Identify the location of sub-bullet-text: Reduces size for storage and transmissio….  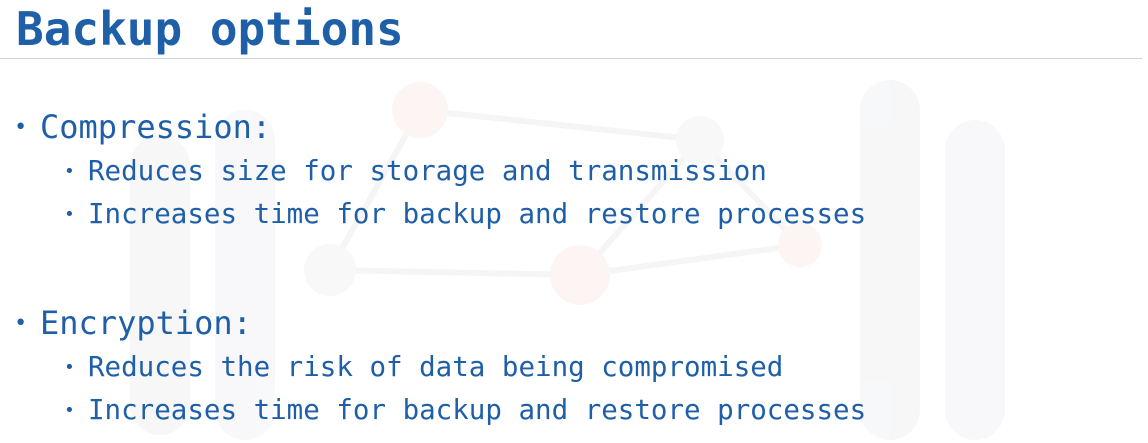
(427, 171).